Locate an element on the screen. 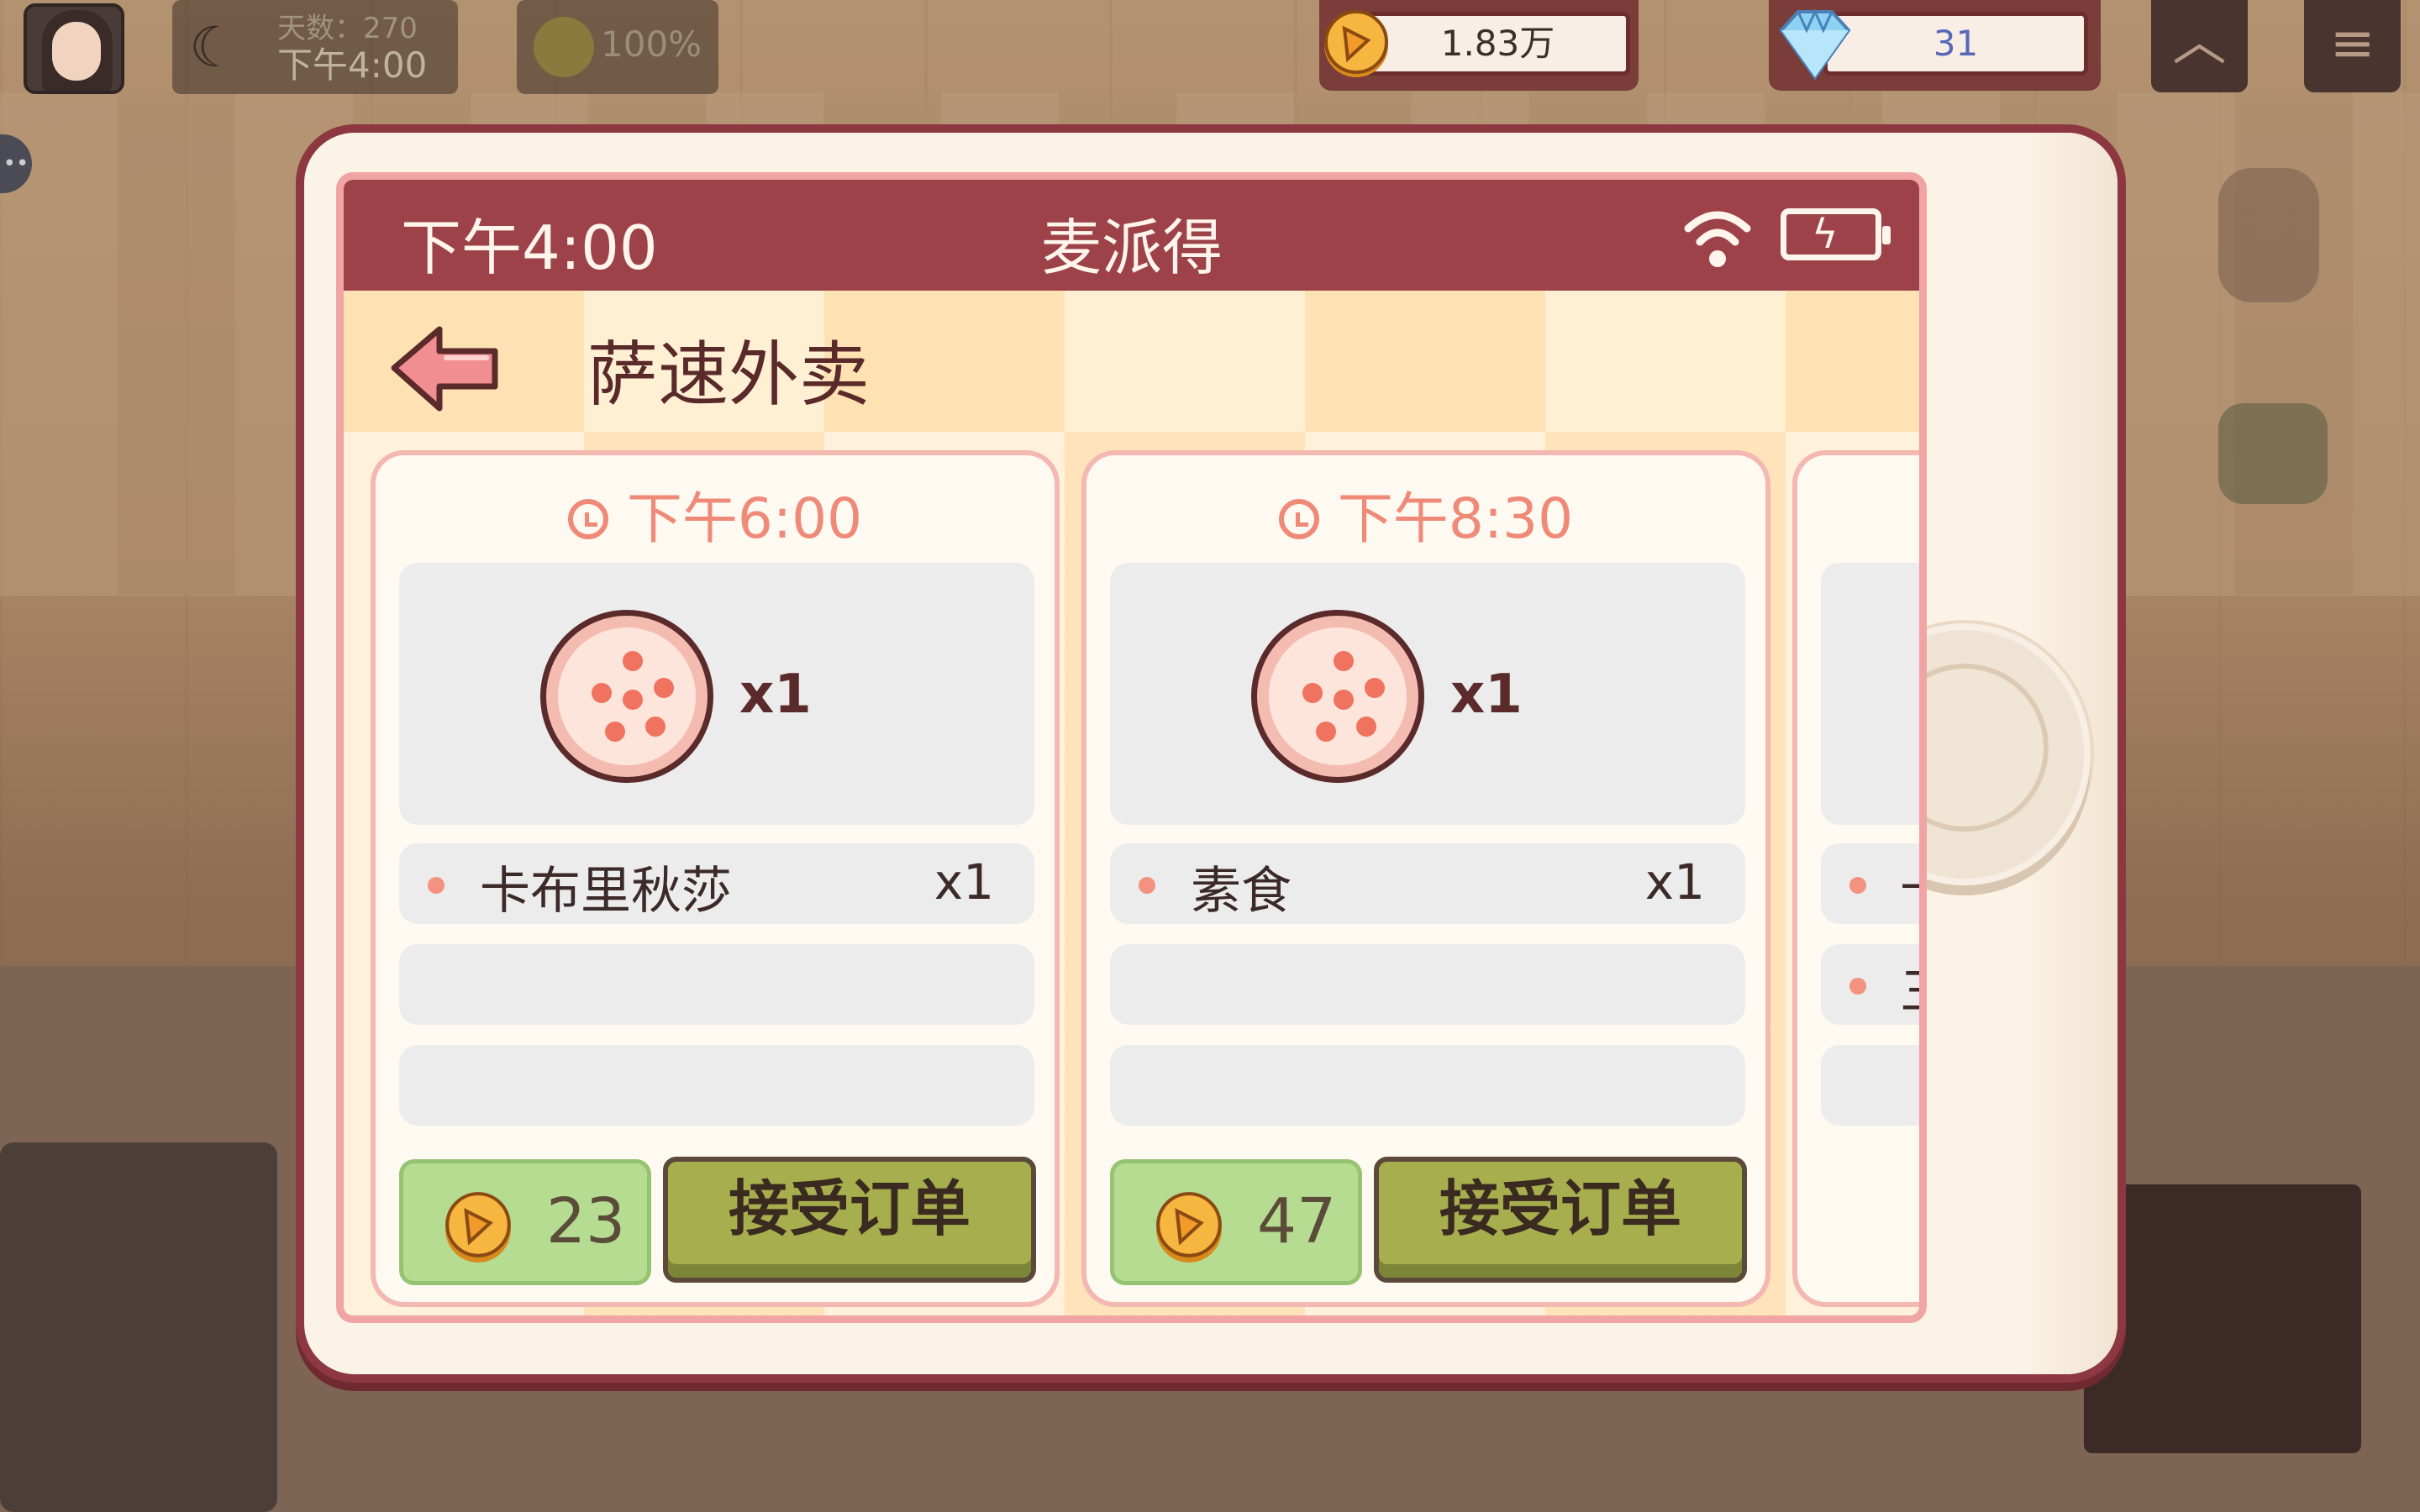 The width and height of the screenshot is (2420, 1512). day-time-panel: ☾ 天数：270 下午4:00 is located at coordinates (315, 47).